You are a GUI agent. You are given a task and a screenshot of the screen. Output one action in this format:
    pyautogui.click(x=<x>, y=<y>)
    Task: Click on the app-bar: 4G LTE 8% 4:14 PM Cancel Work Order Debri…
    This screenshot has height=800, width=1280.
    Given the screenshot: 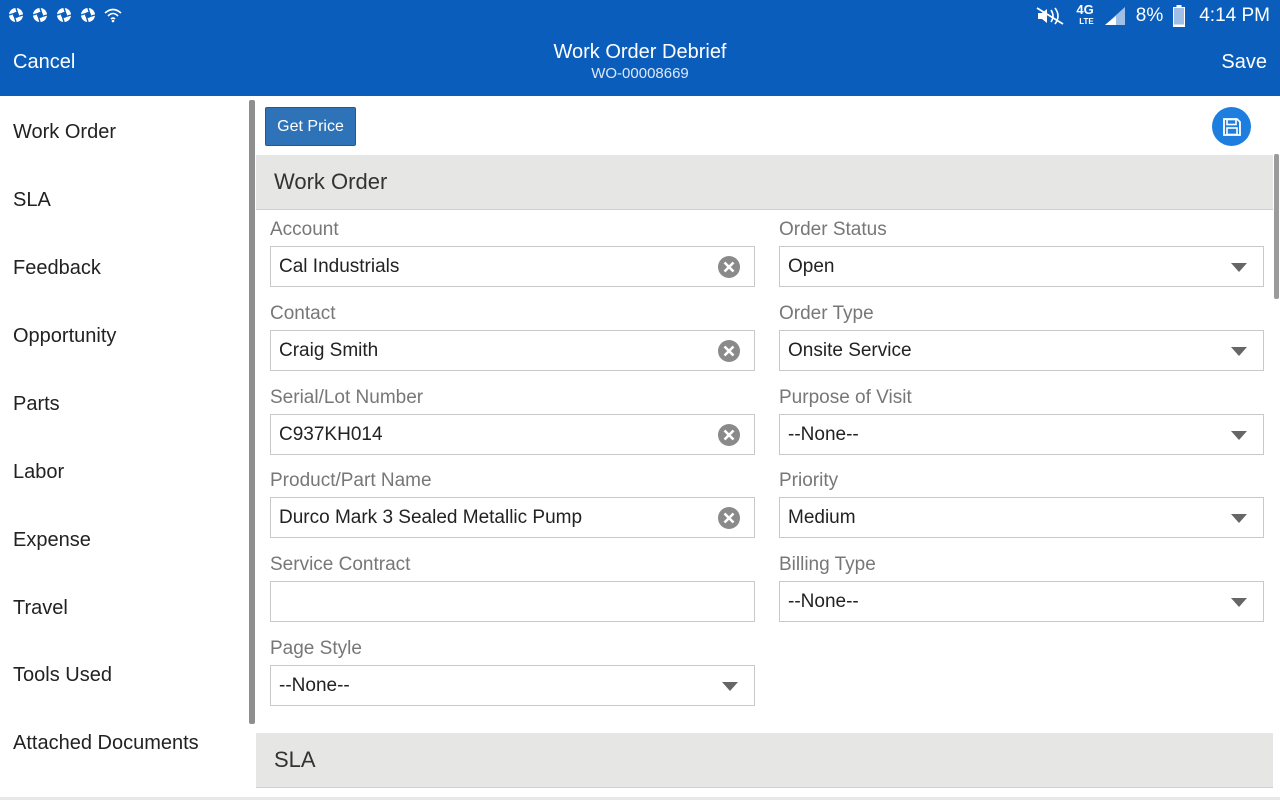 What is the action you would take?
    pyautogui.click(x=640, y=48)
    